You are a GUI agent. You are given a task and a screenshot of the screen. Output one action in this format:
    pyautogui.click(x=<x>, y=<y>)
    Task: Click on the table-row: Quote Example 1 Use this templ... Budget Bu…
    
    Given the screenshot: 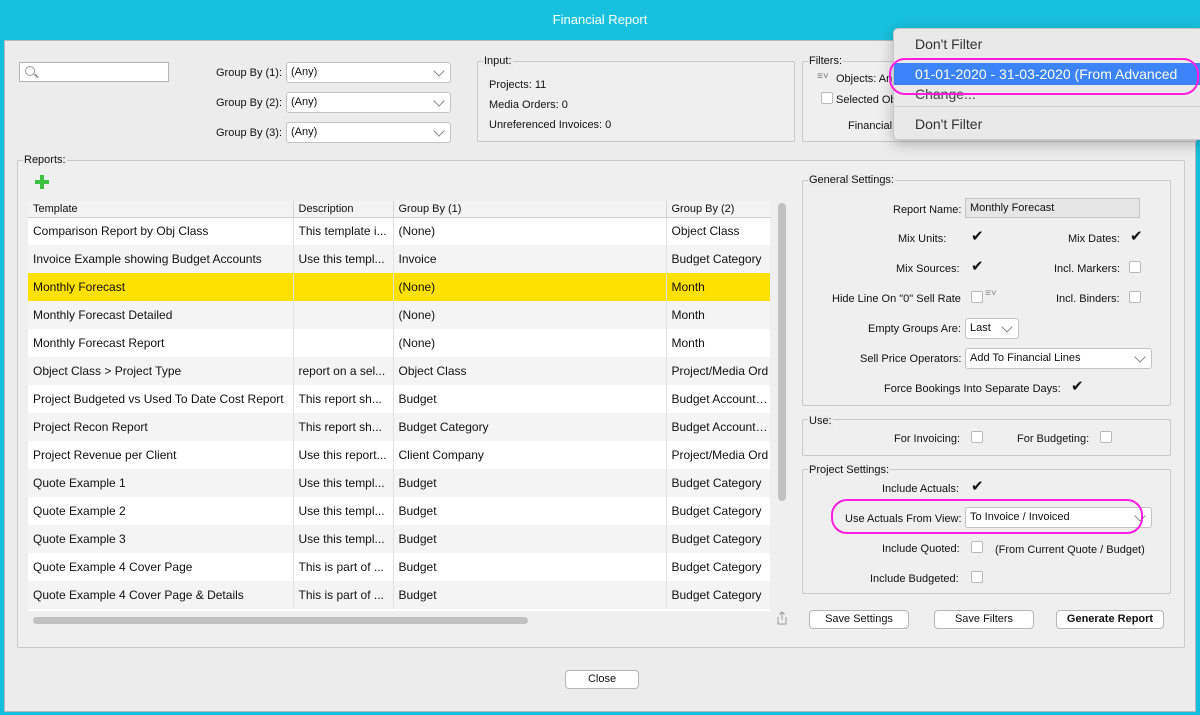 What is the action you would take?
    pyautogui.click(x=399, y=483)
    